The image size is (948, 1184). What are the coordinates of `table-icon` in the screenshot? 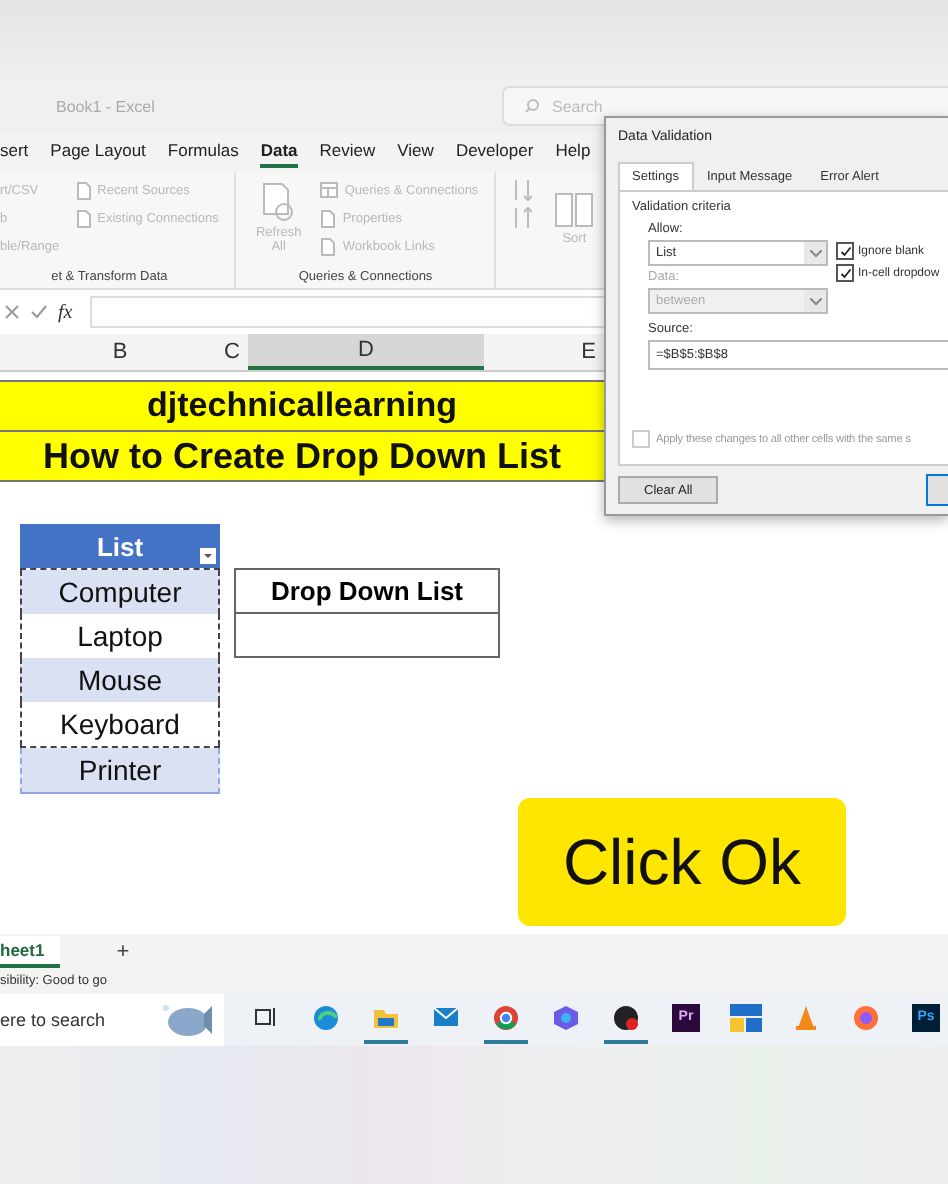 It's located at (329, 190).